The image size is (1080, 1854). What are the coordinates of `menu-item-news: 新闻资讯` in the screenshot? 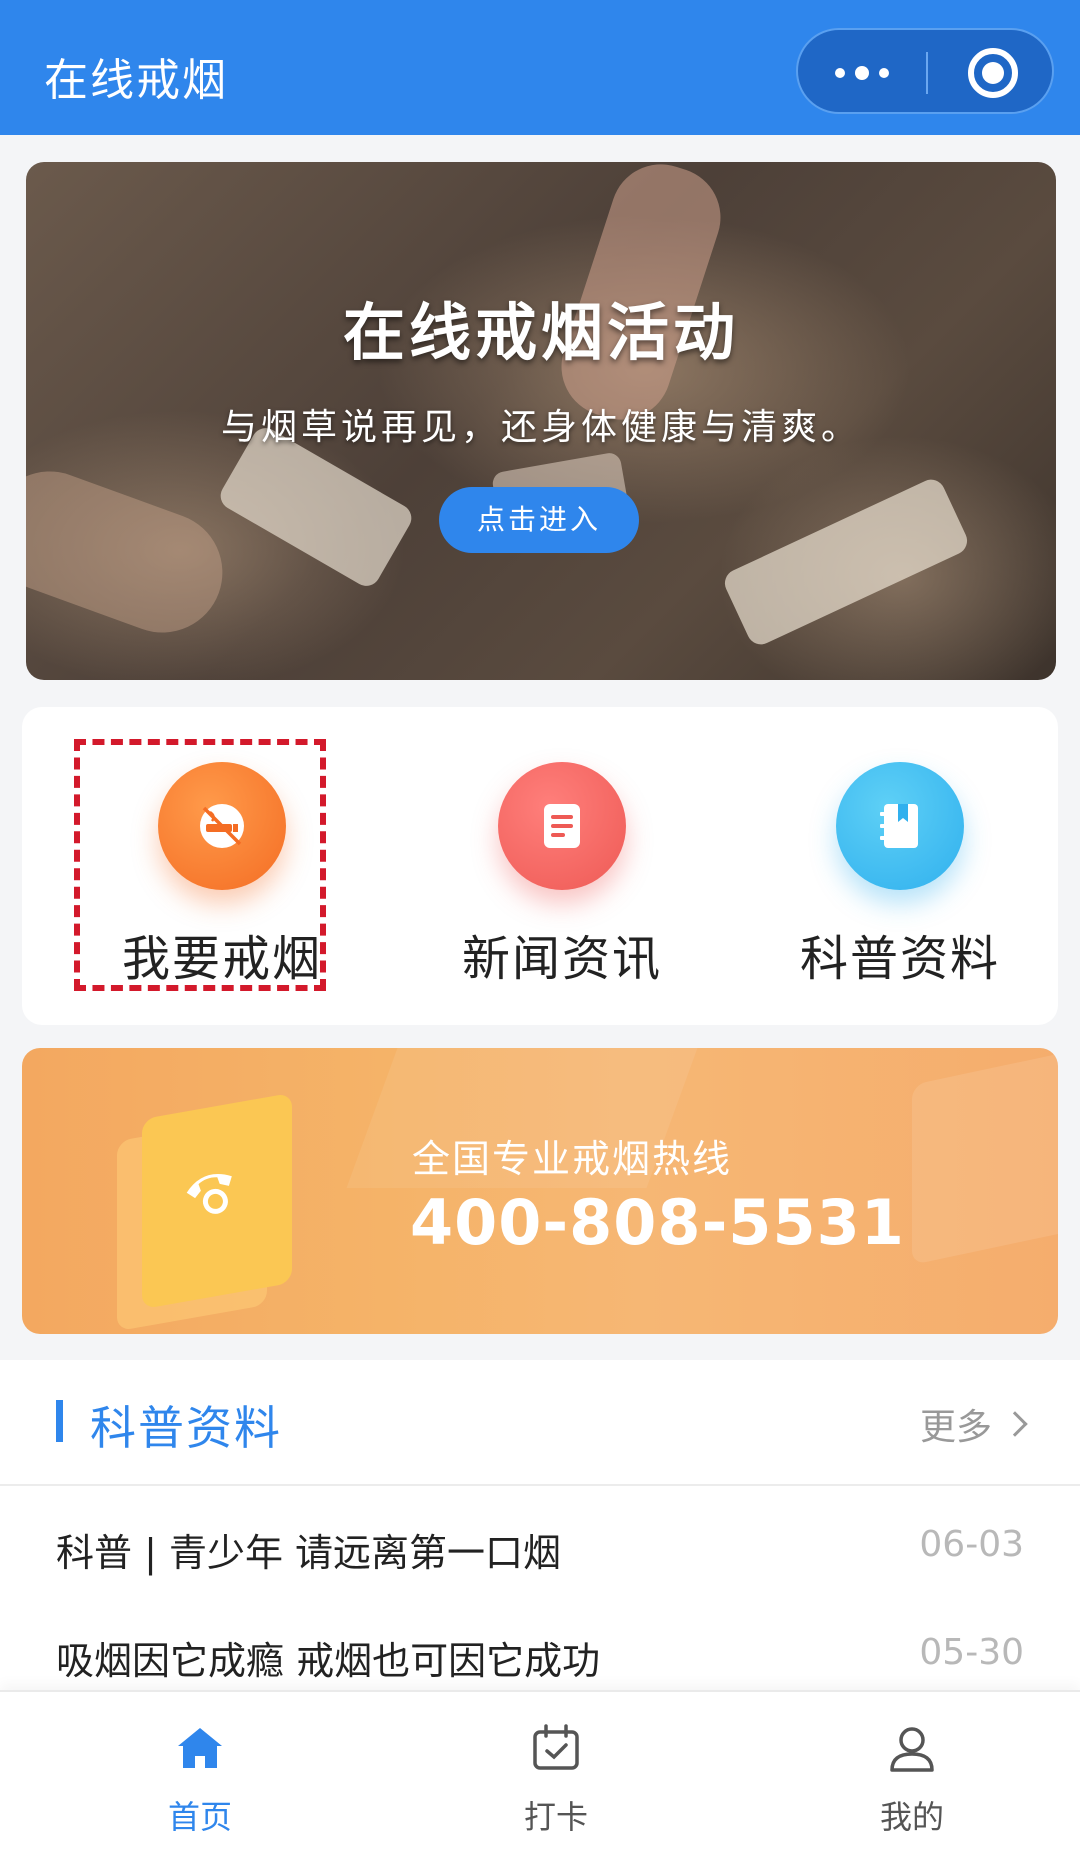 It's located at (562, 866).